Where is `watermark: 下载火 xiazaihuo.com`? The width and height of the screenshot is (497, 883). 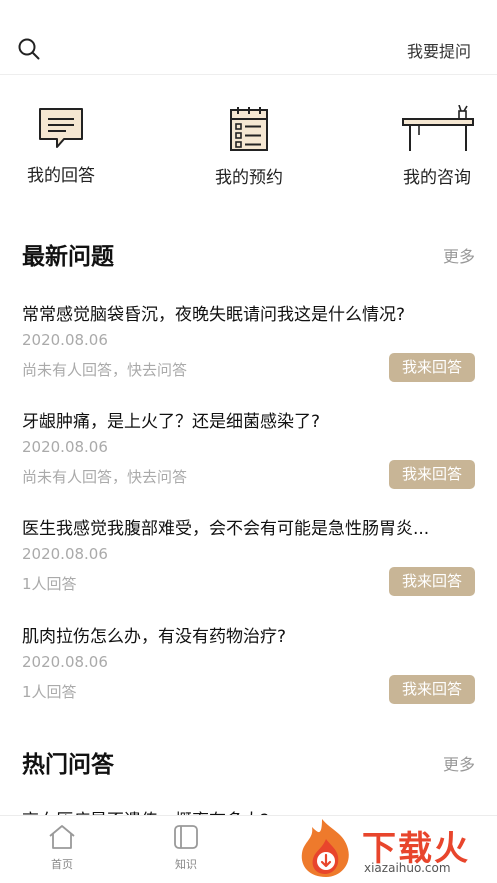 watermark: 下载火 xiazaihuo.com is located at coordinates (394, 849).